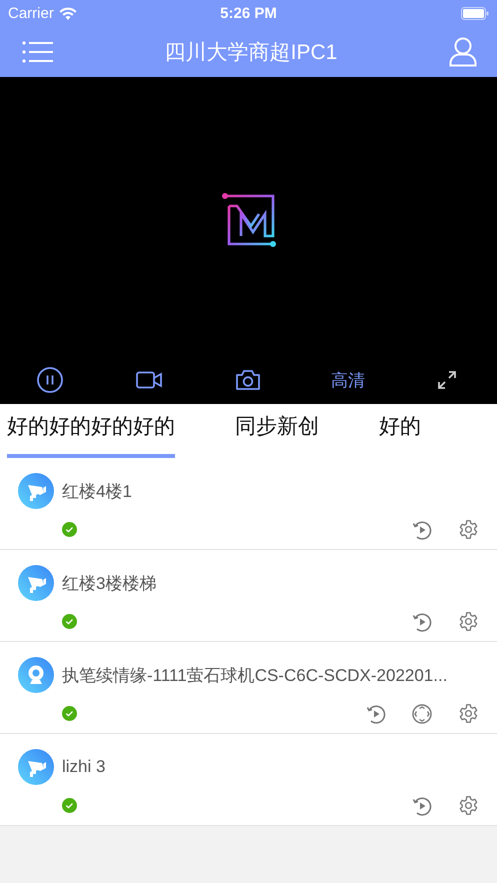 This screenshot has width=497, height=883. What do you see at coordinates (49, 380) in the screenshot?
I see `pause-icon` at bounding box center [49, 380].